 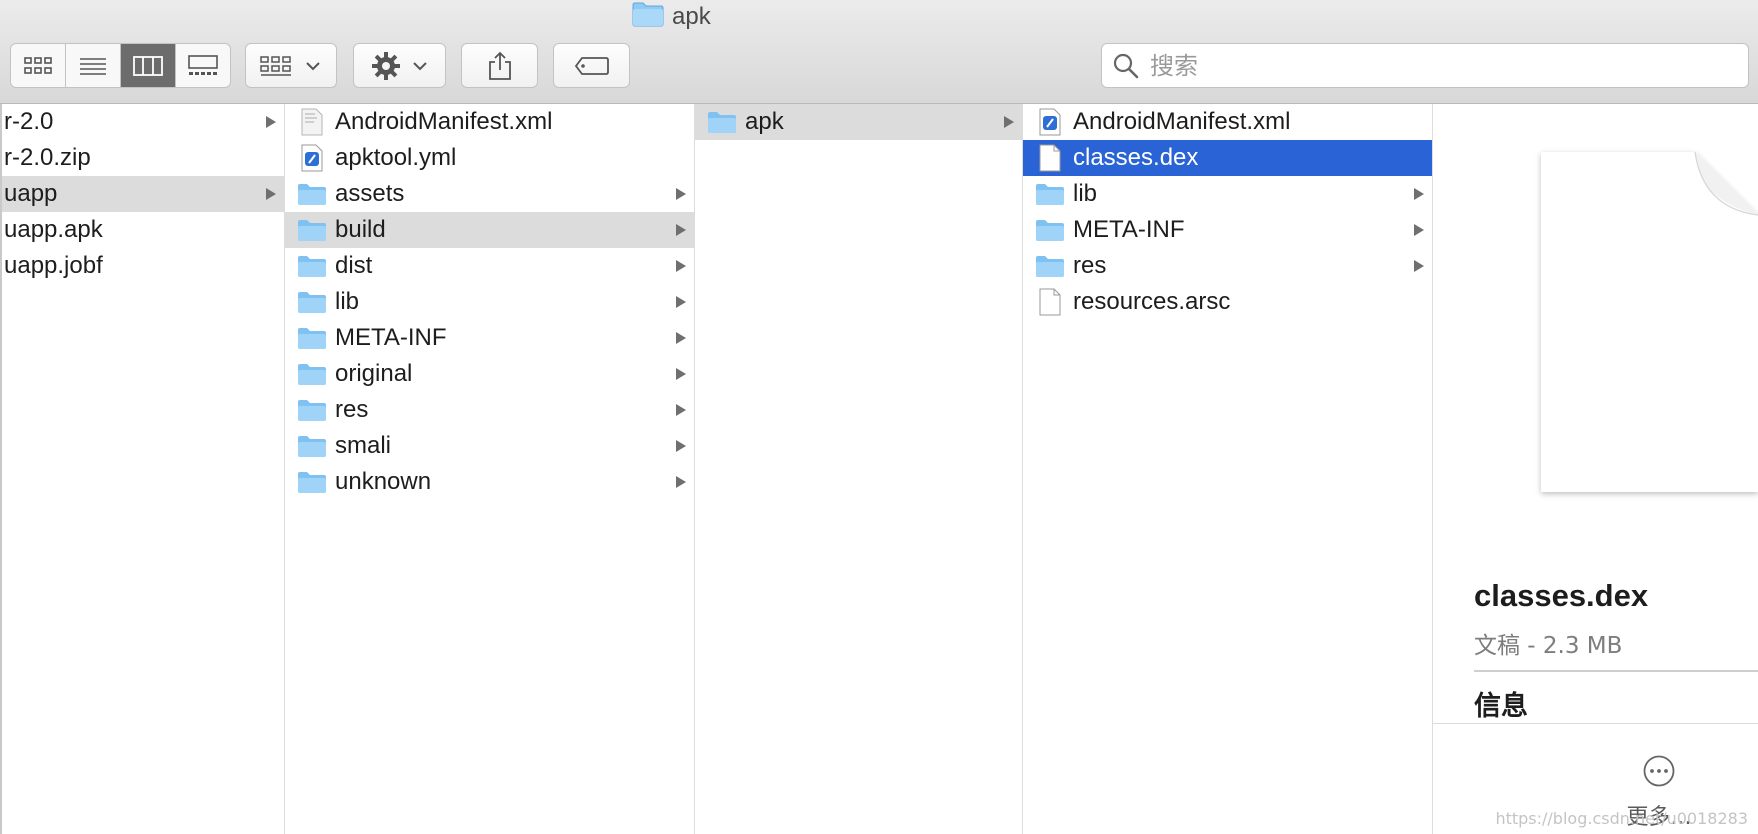 I want to click on toolbar: apk, so click(x=879, y=52).